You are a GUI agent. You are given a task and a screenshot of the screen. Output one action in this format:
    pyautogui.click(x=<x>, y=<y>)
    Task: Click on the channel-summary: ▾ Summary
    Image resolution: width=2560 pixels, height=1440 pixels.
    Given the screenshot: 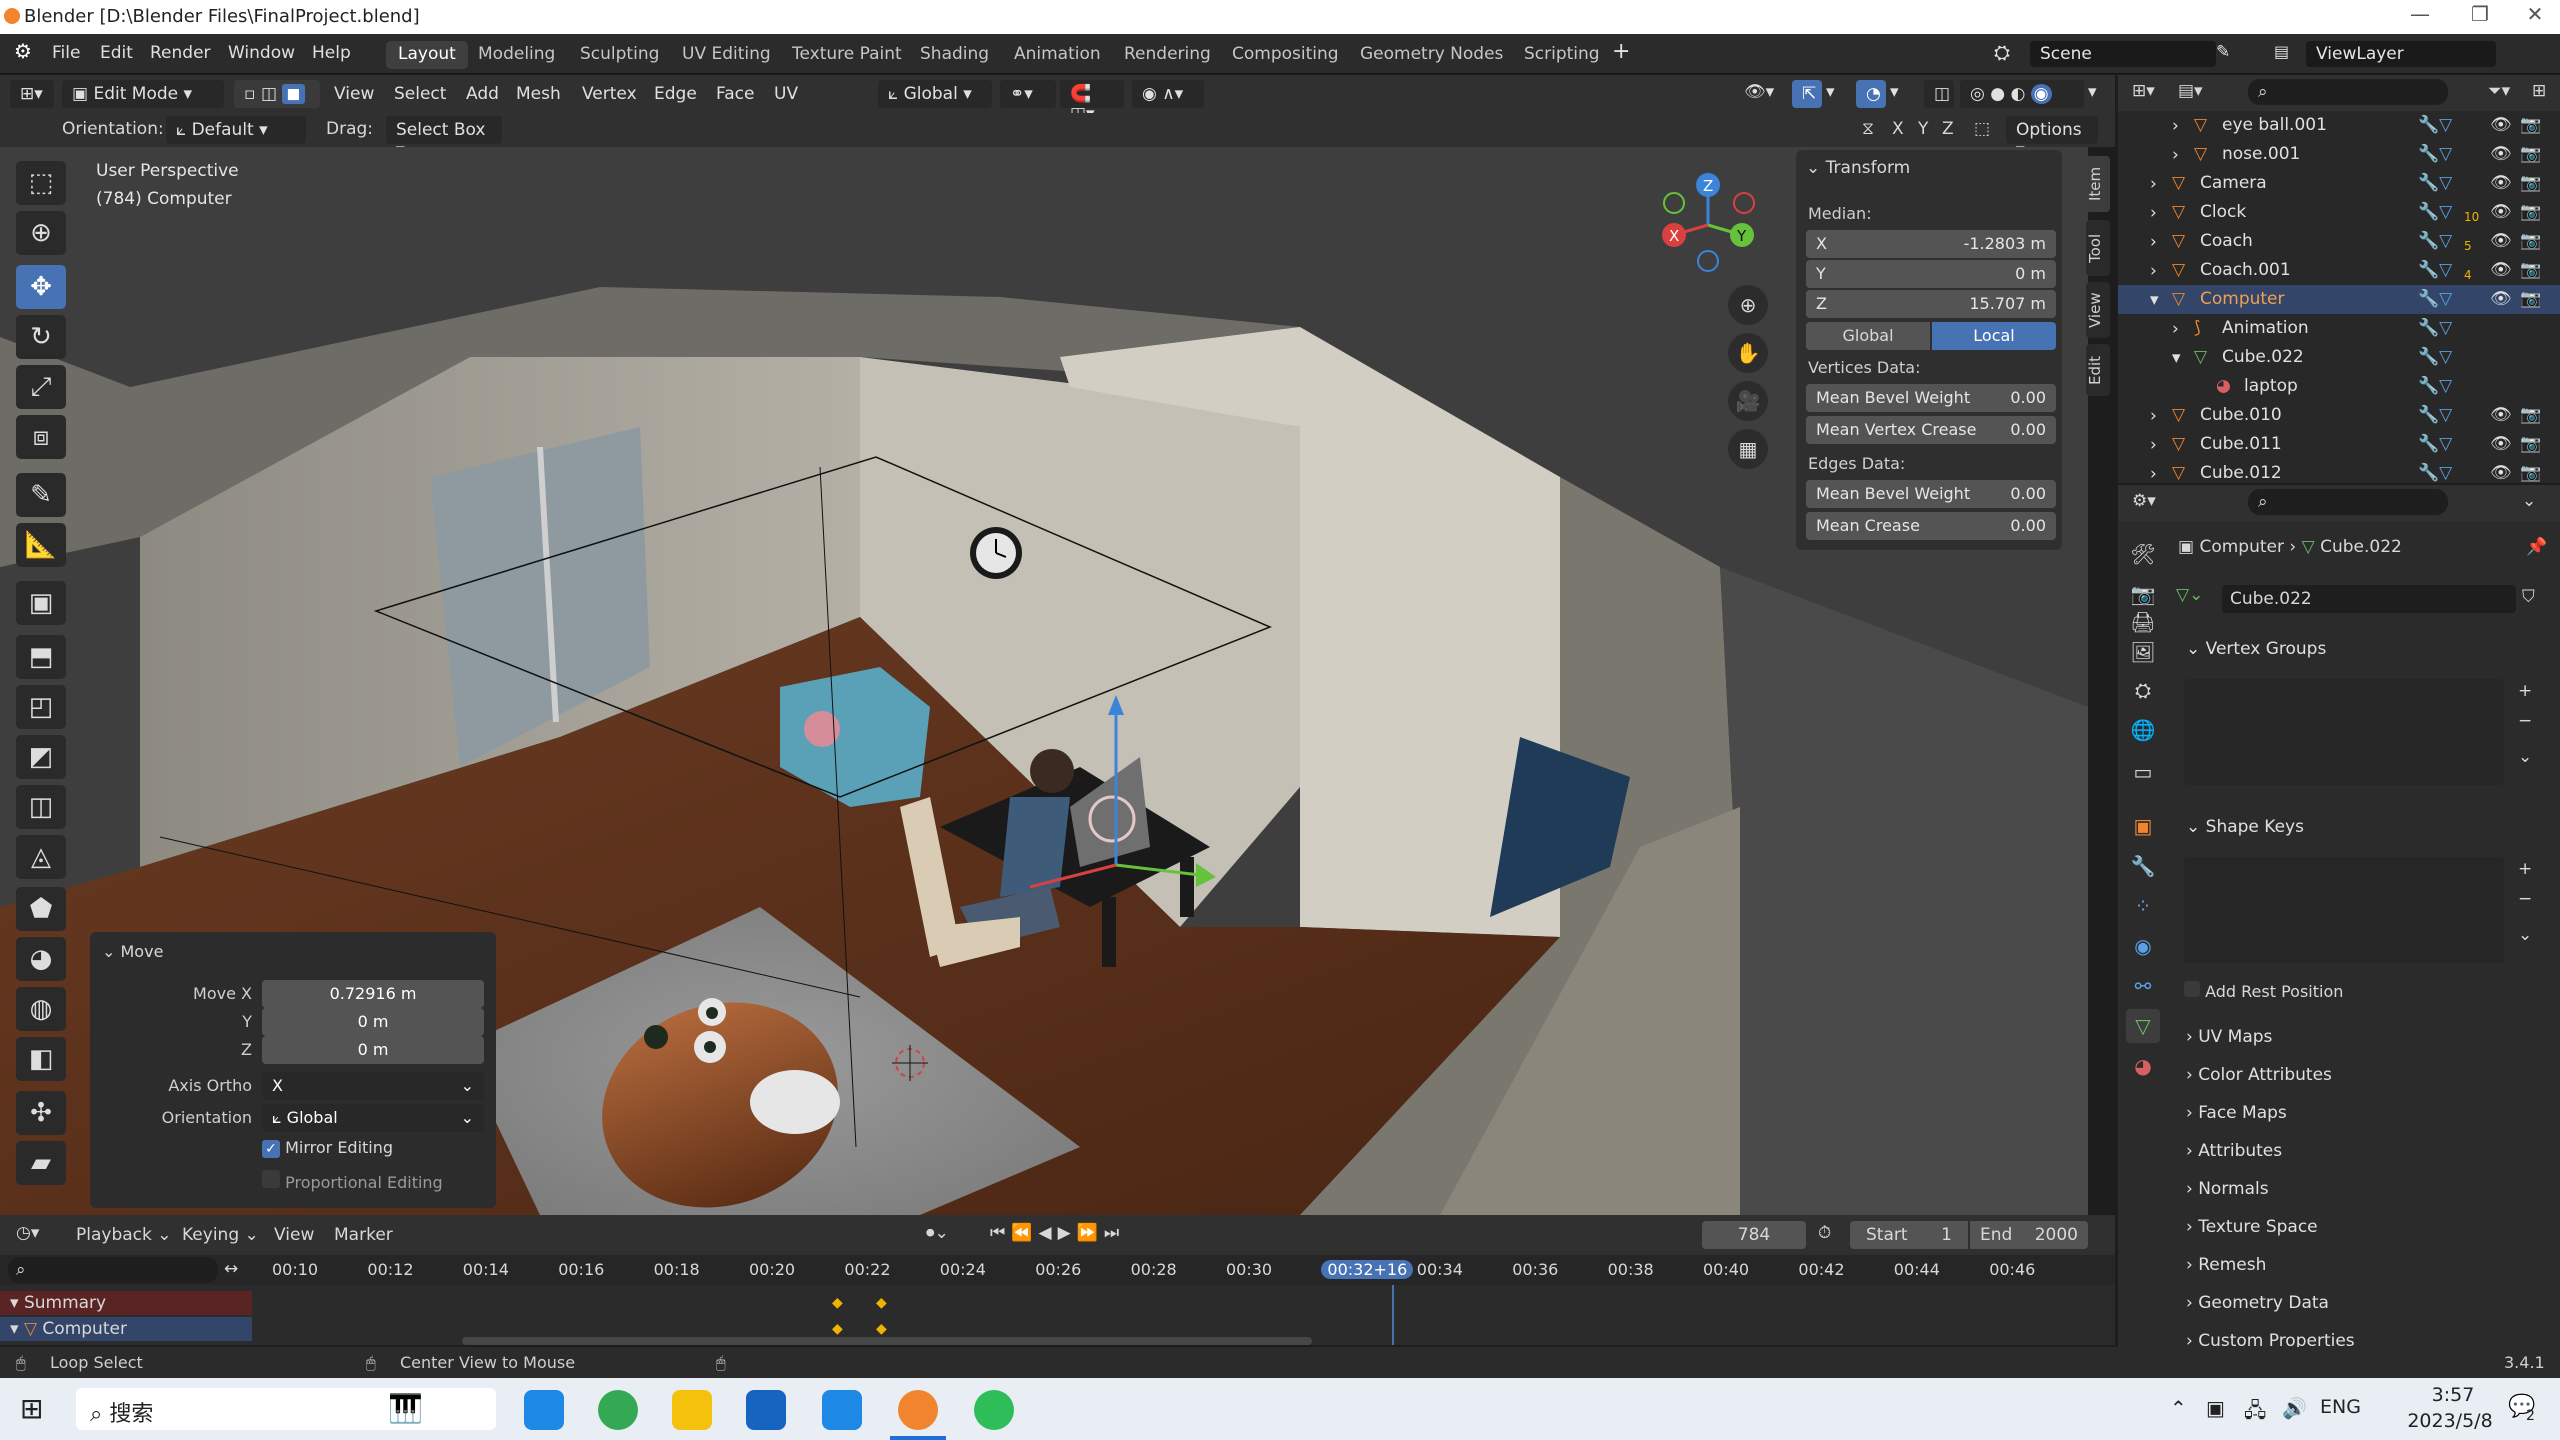 What is the action you would take?
    pyautogui.click(x=126, y=1303)
    